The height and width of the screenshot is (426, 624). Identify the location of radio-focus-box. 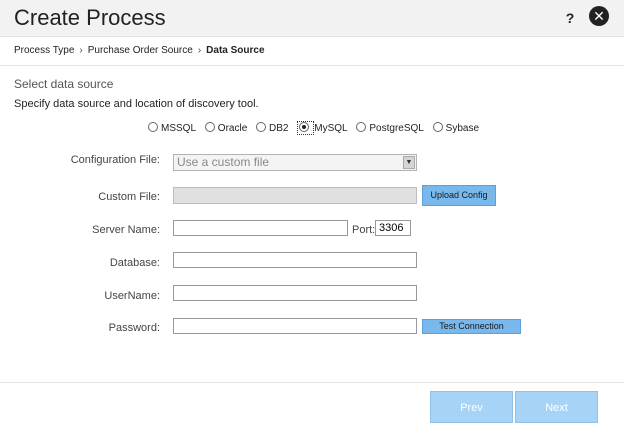
(306, 128).